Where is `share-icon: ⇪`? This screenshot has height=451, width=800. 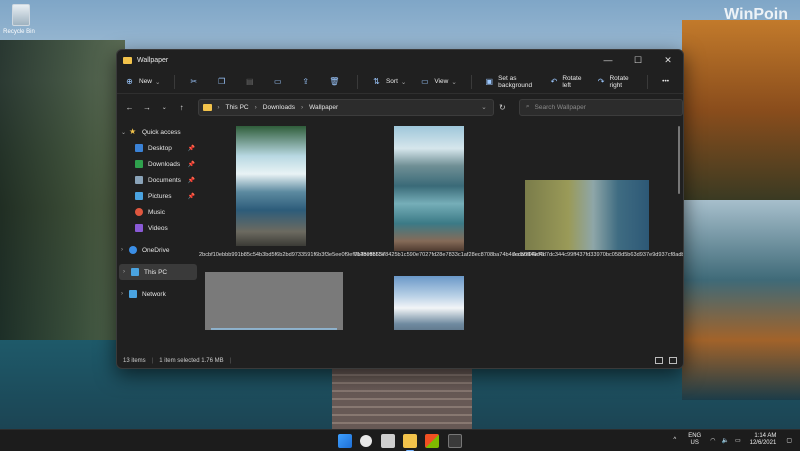
share-icon: ⇪ is located at coordinates (306, 81).